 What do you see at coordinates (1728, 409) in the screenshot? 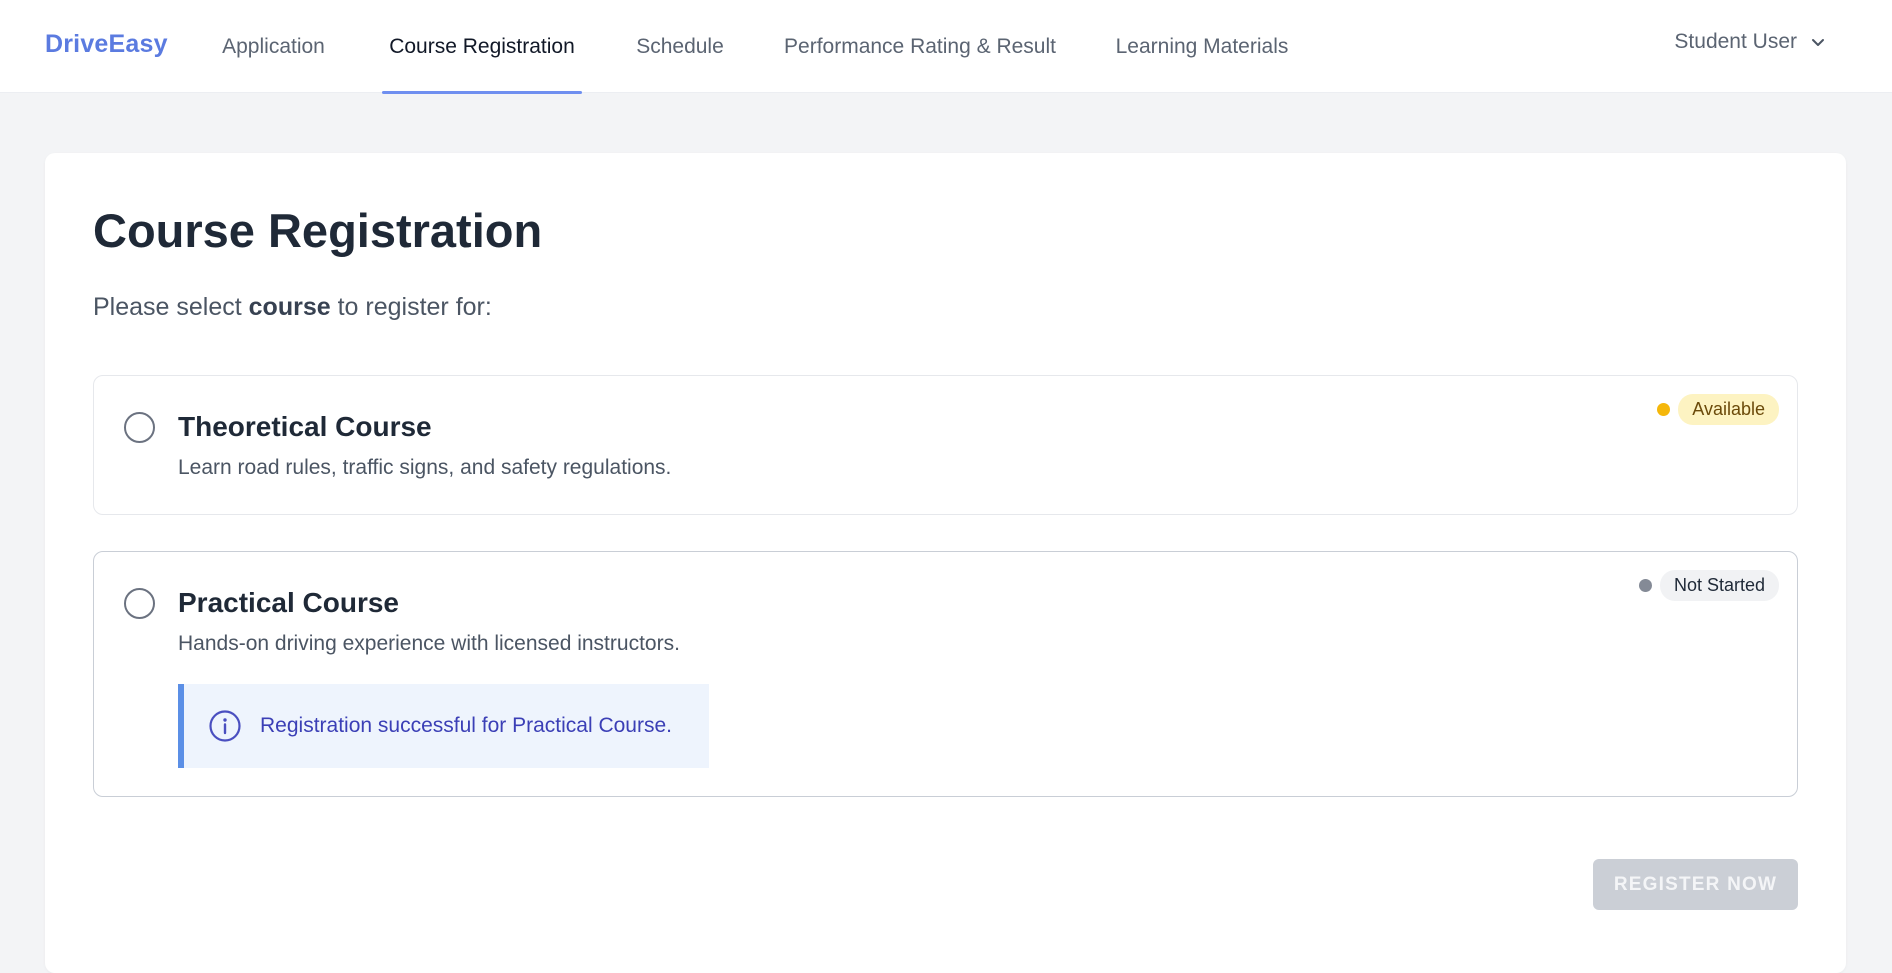
I see `status-label: Available` at bounding box center [1728, 409].